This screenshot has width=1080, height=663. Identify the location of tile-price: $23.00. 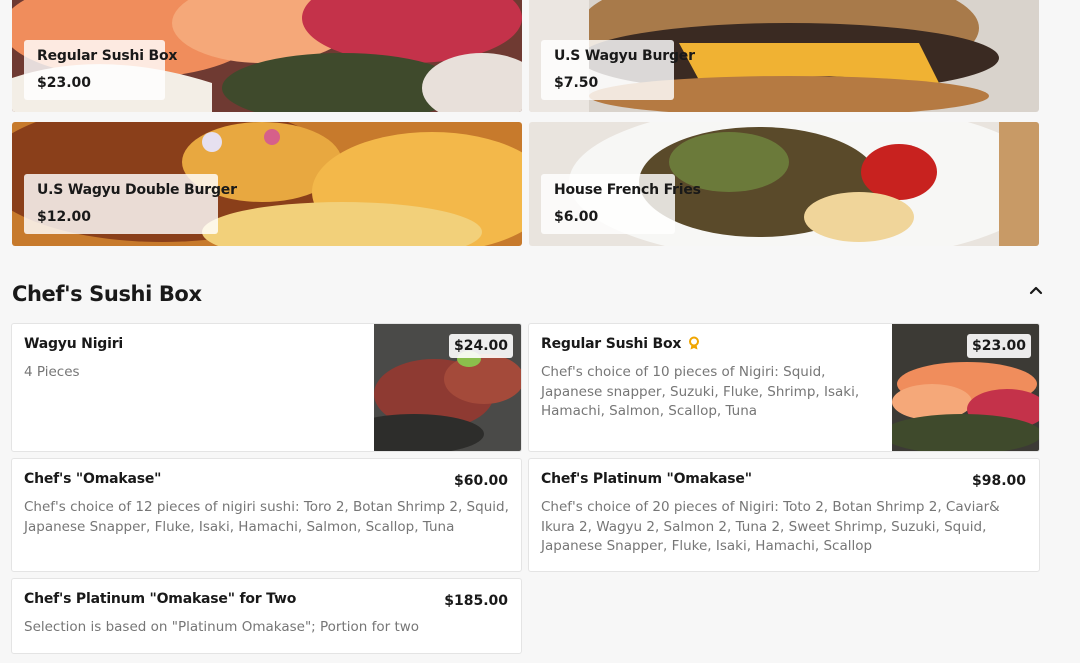
(64, 83).